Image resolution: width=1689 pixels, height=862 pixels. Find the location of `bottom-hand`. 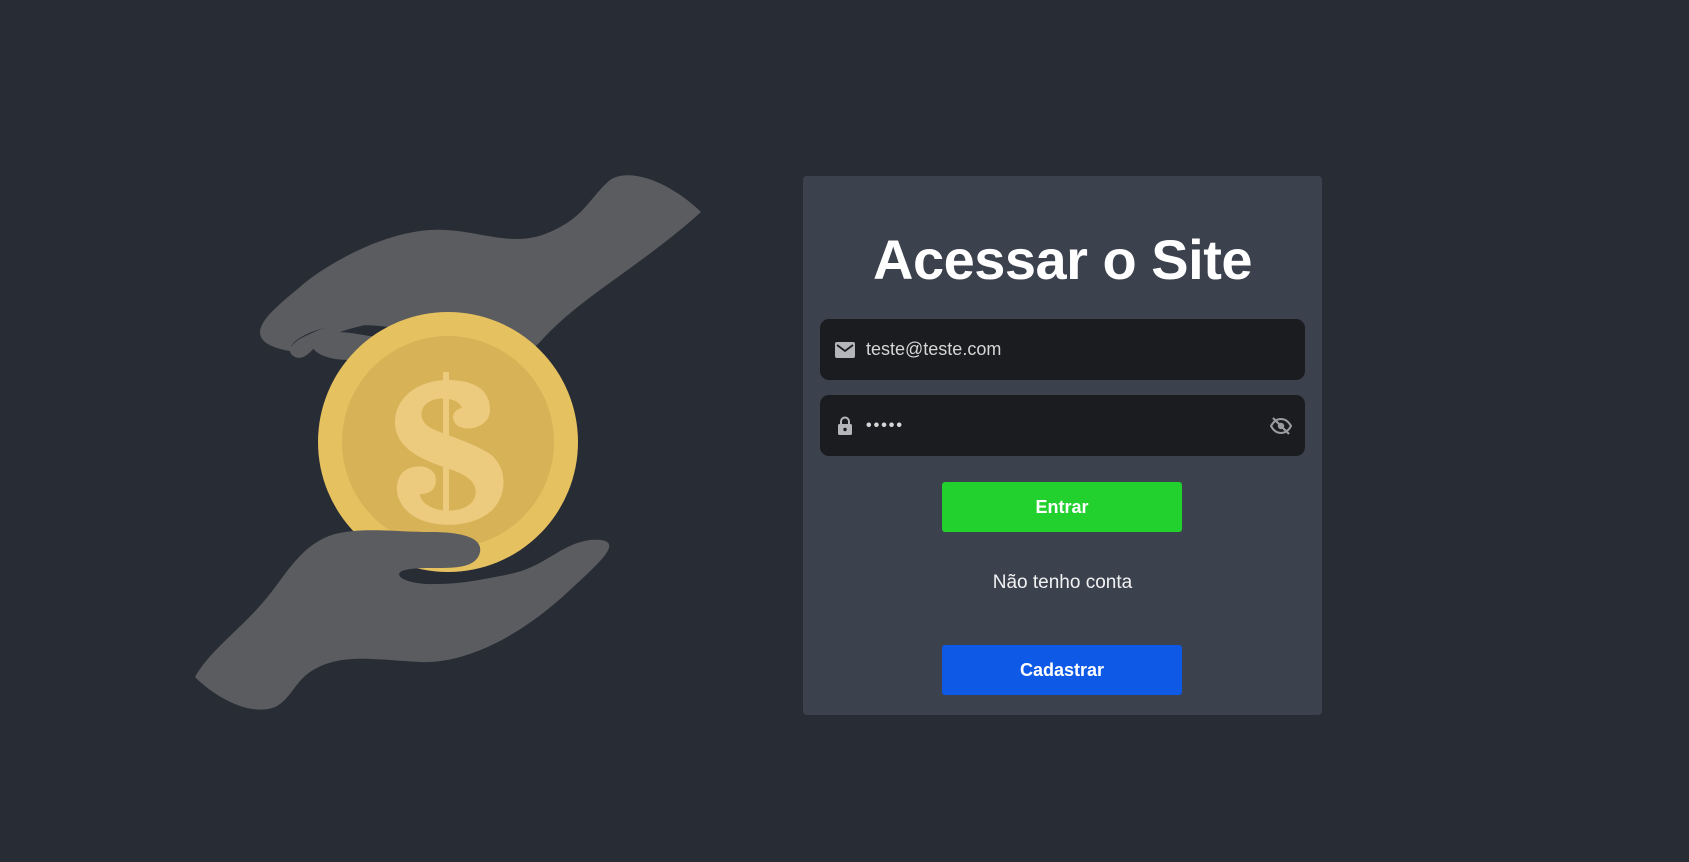

bottom-hand is located at coordinates (402, 620).